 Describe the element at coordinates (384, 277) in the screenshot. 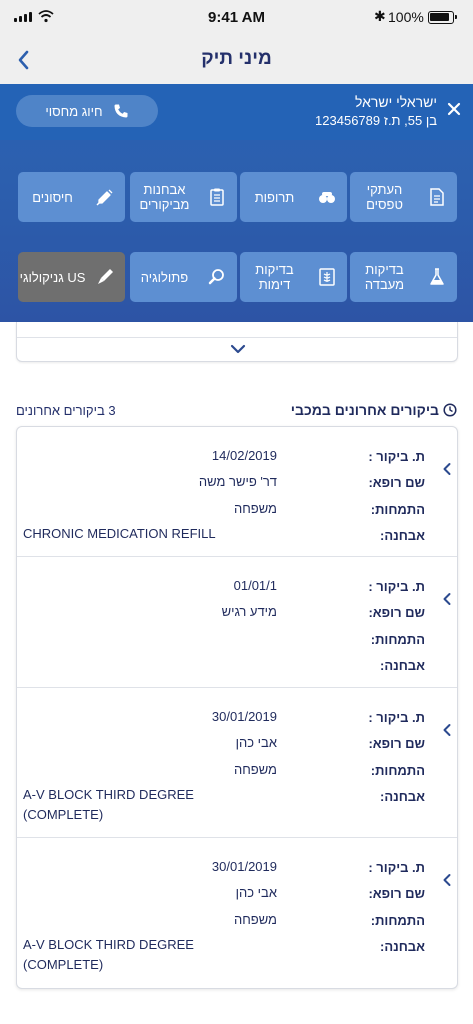

I see `tile-label: בדיקות מעבדה` at that location.